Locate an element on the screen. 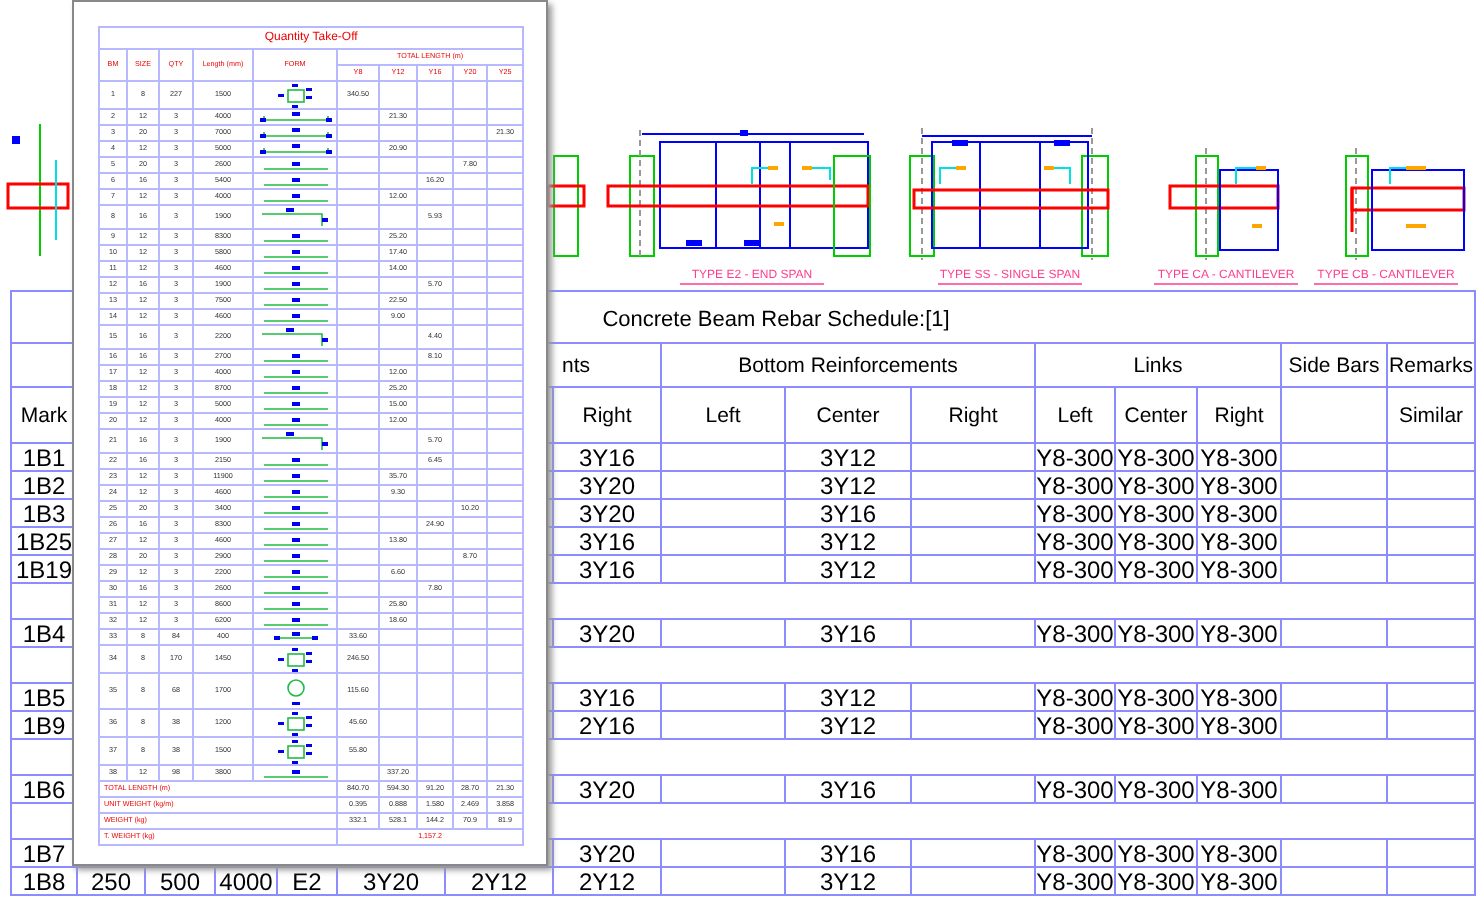  table-cell: 1B6 is located at coordinates (44, 789).